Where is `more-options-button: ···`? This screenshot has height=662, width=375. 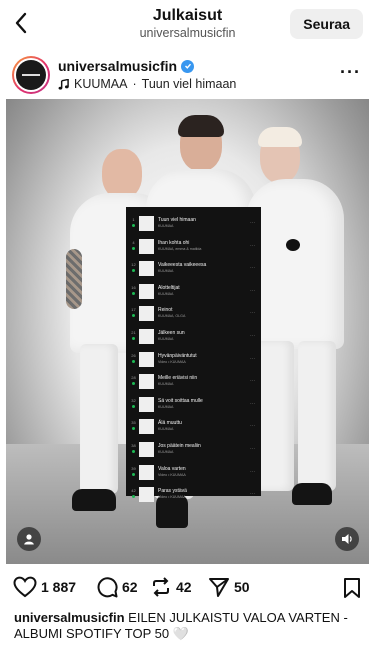 more-options-button: ··· is located at coordinates (350, 72).